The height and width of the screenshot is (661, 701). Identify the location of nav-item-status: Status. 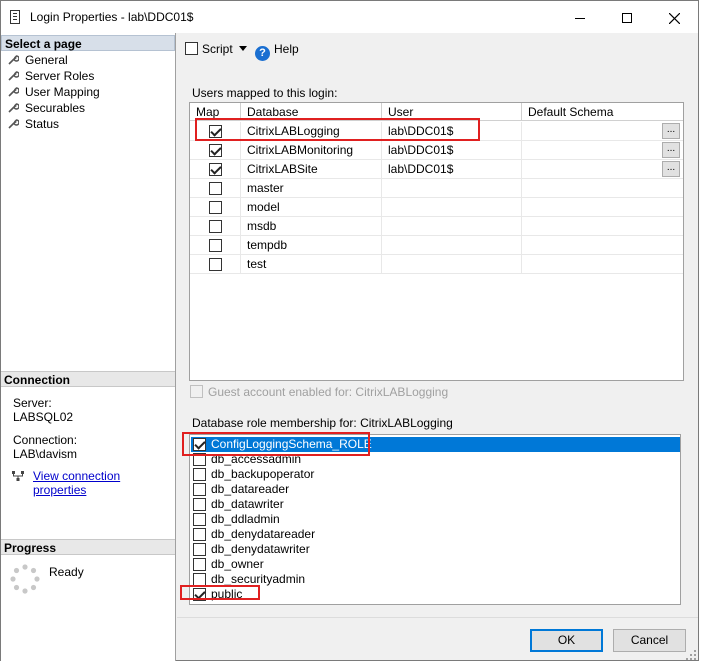
(33, 124).